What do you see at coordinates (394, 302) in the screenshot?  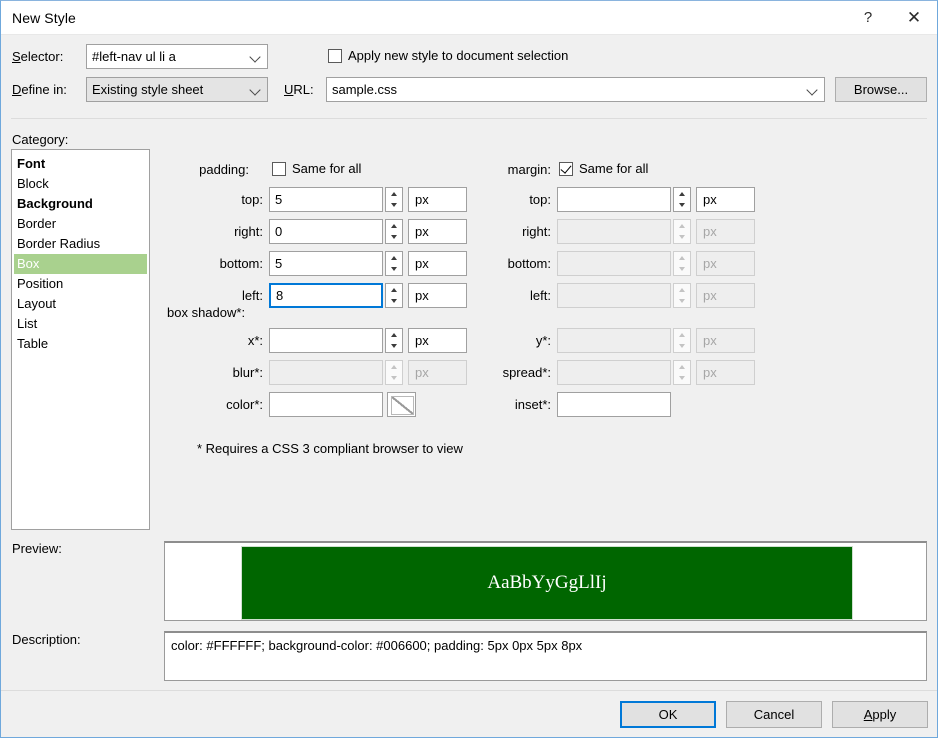 I see `padding-left-spinner-down-icon` at bounding box center [394, 302].